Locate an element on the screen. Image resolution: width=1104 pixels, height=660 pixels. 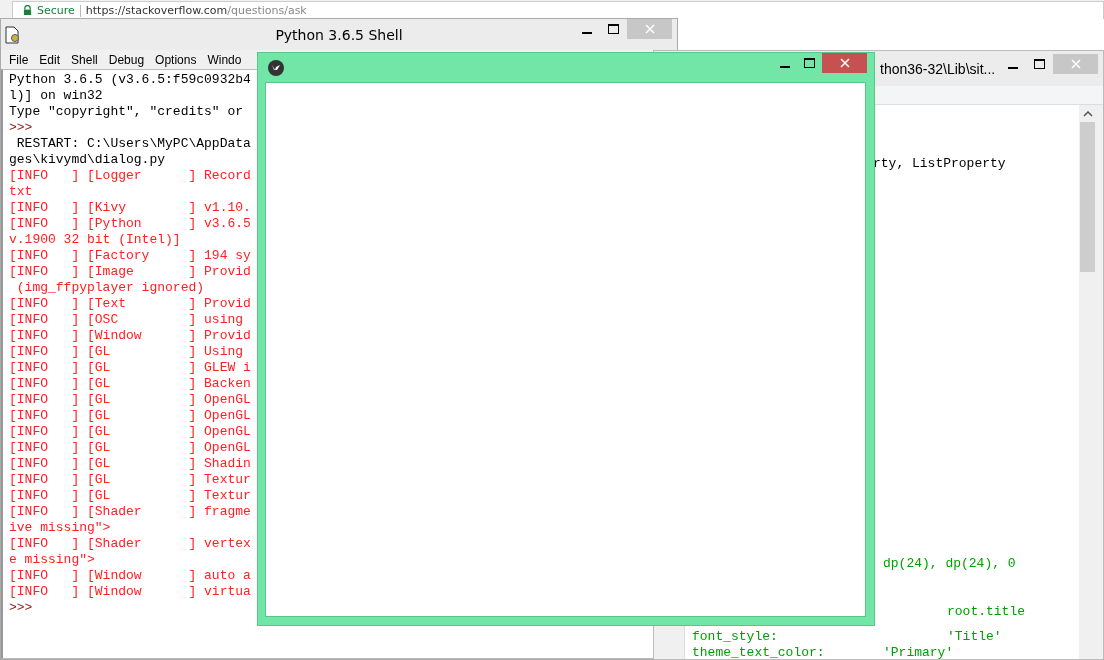
console-line: [INFO ] [GL ] GLEW i is located at coordinates (130, 368).